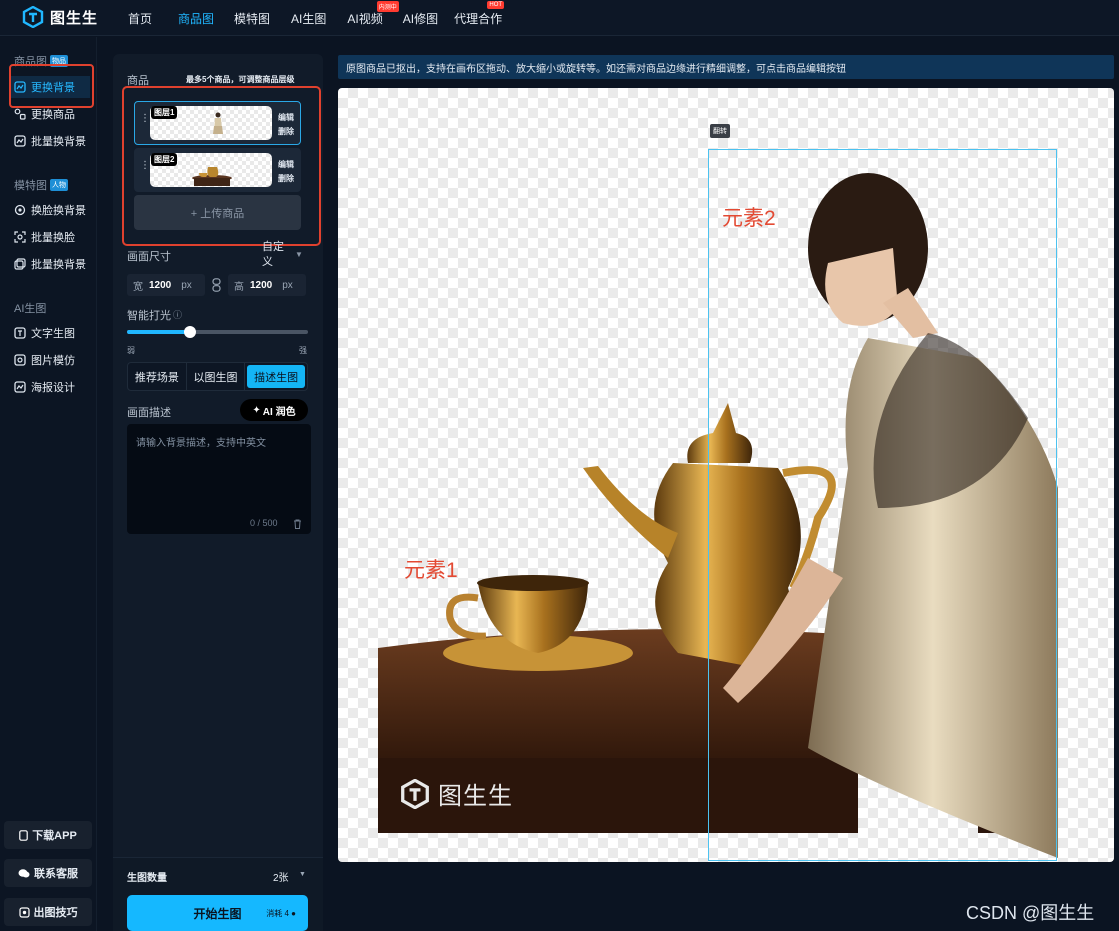 The image size is (1119, 931). I want to click on csdn-watermark: CSDN @图生生, so click(1030, 913).